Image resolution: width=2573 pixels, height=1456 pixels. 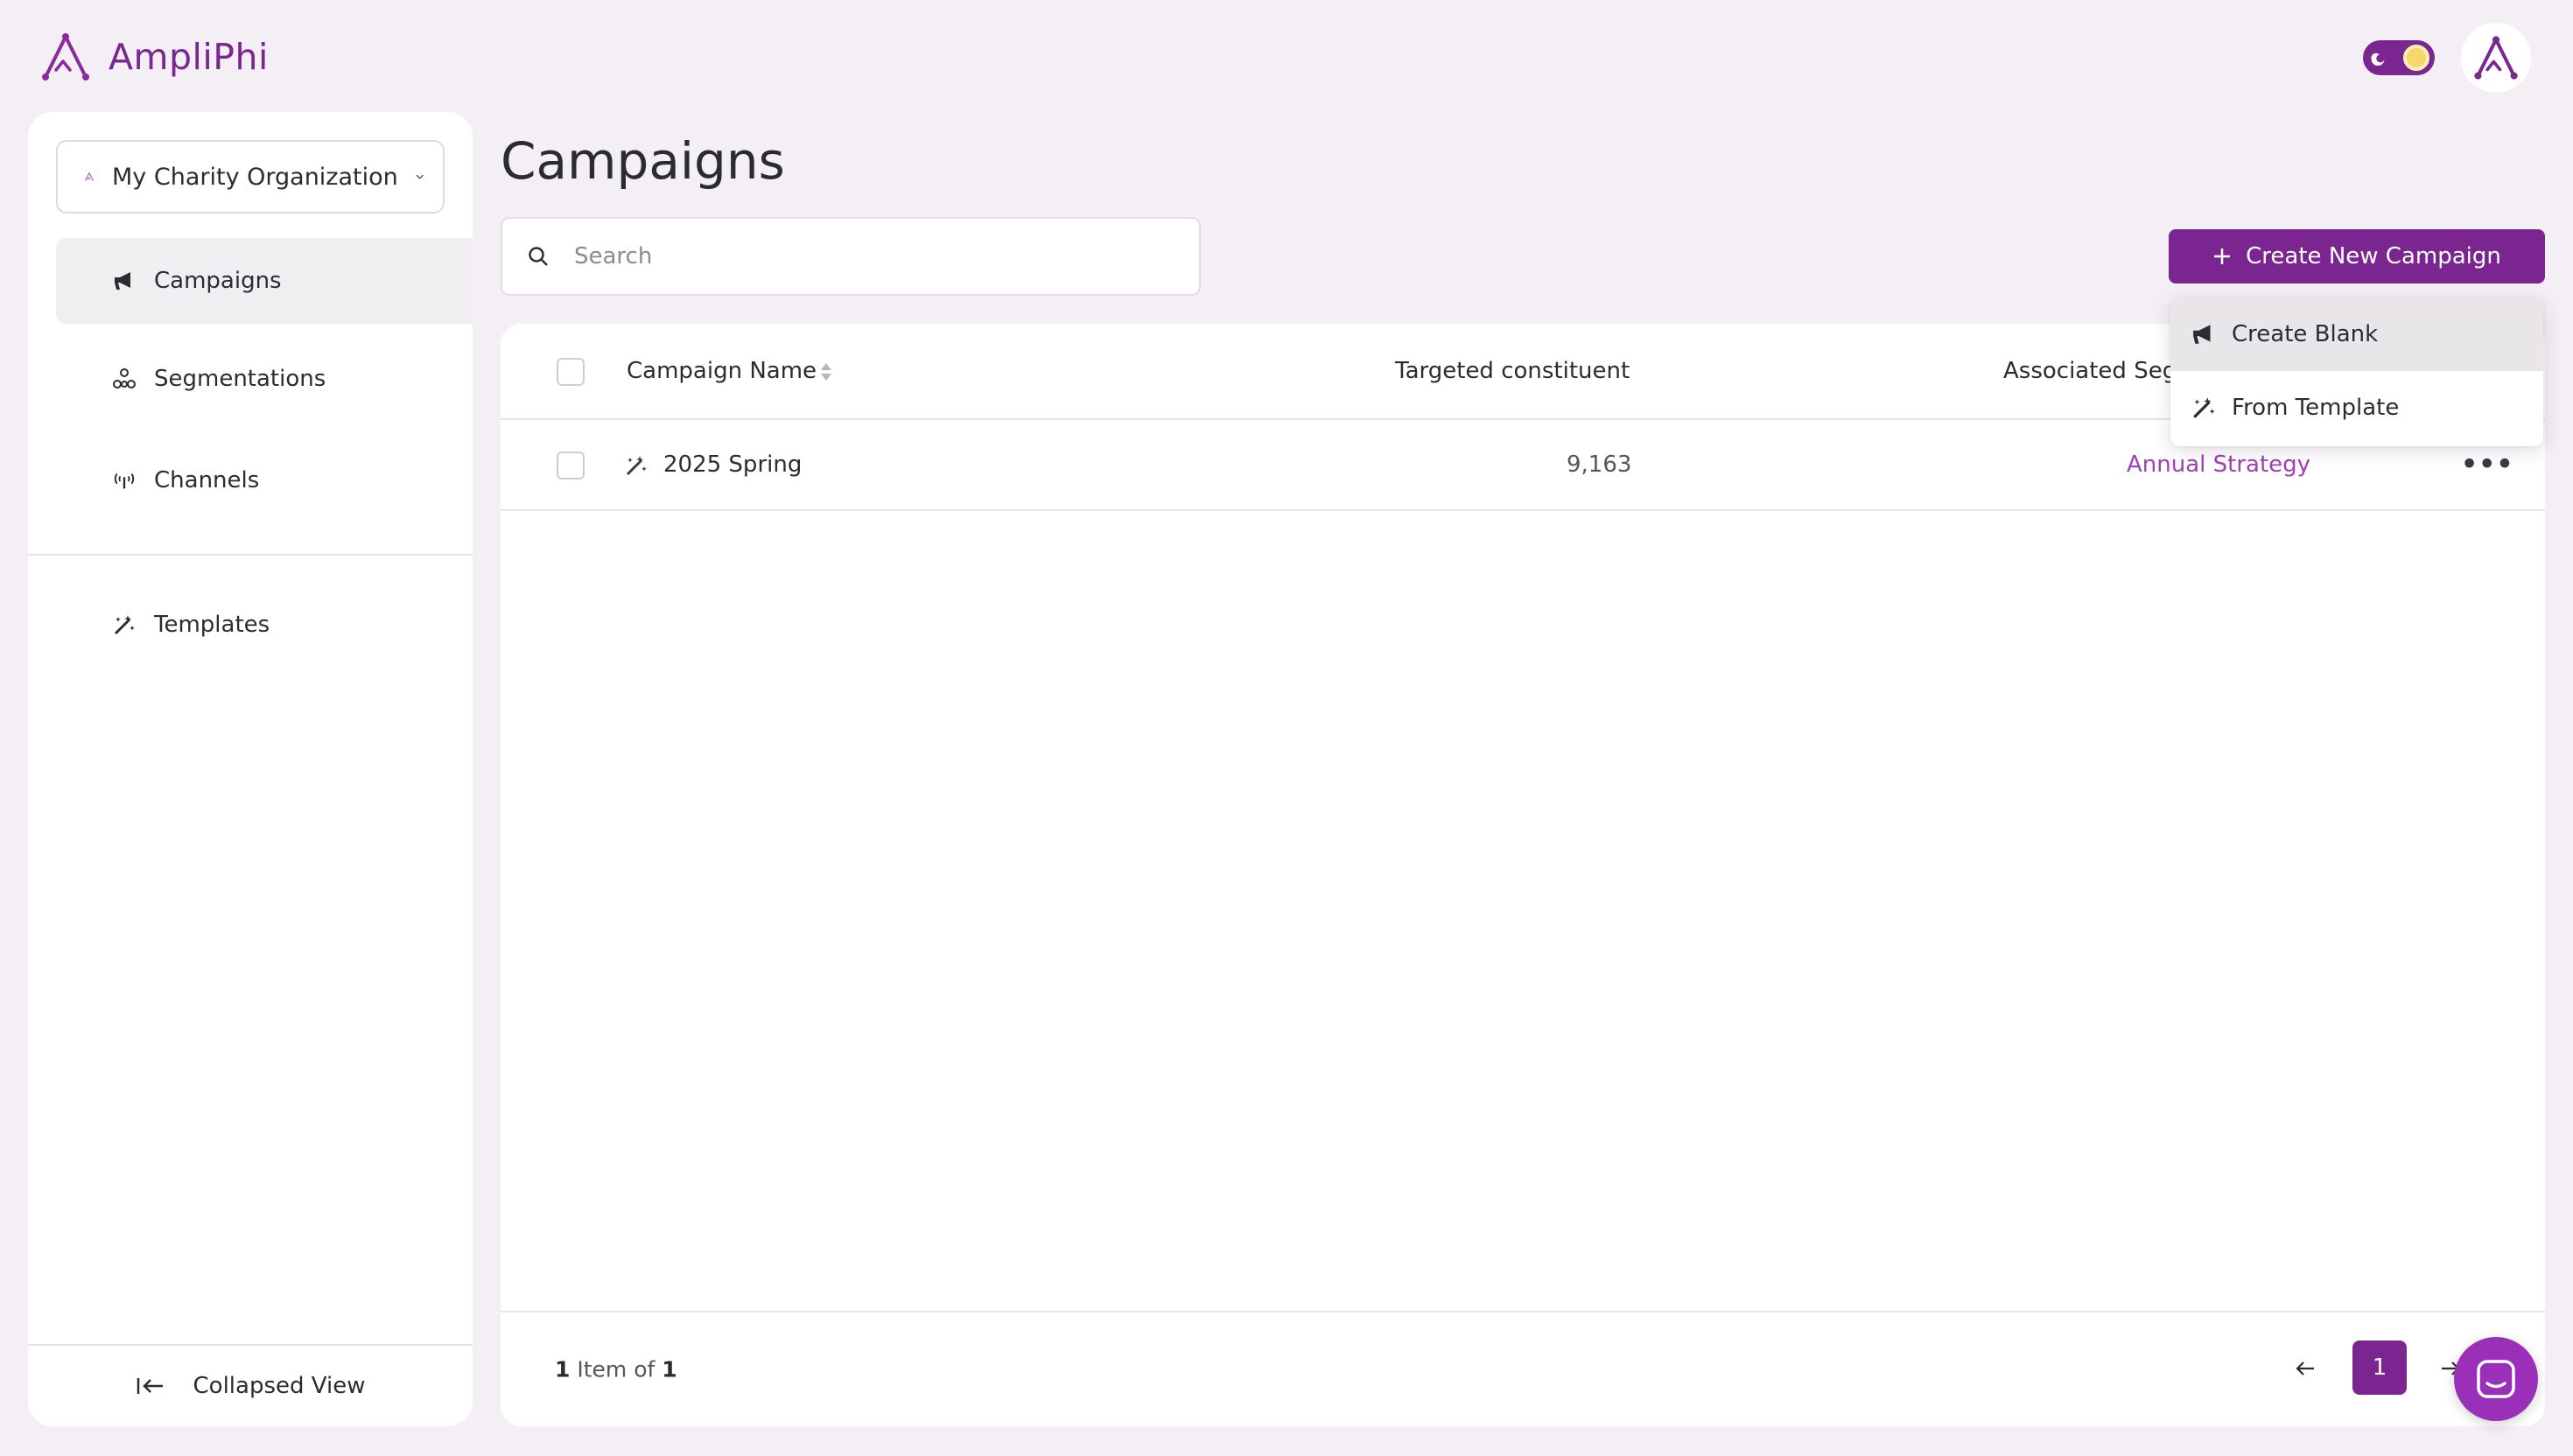 What do you see at coordinates (643, 161) in the screenshot?
I see `page-title: Campaigns` at bounding box center [643, 161].